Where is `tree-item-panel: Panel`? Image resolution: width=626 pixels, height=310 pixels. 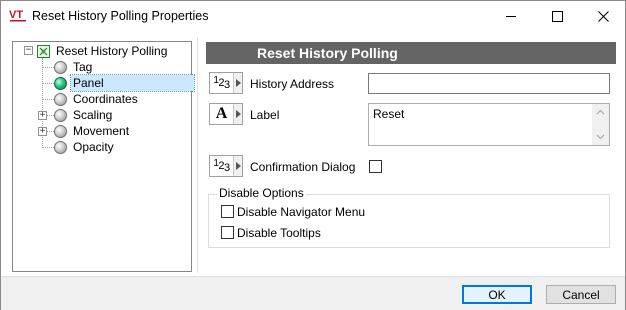 tree-item-panel: Panel is located at coordinates (124, 83).